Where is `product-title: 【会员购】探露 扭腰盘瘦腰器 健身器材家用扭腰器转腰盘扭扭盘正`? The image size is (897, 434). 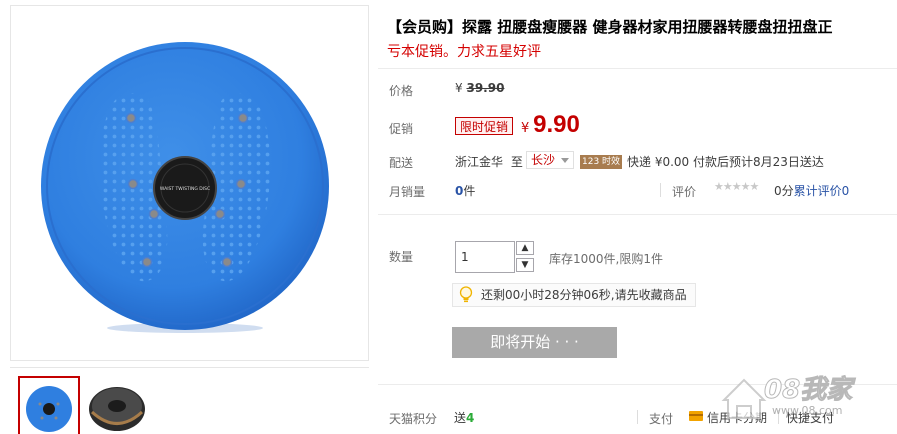
product-title: 【会员购】探露 扭腰盘瘦腰器 健身器材家用扭腰器转腰盘扭扭盘正 is located at coordinates (610, 27).